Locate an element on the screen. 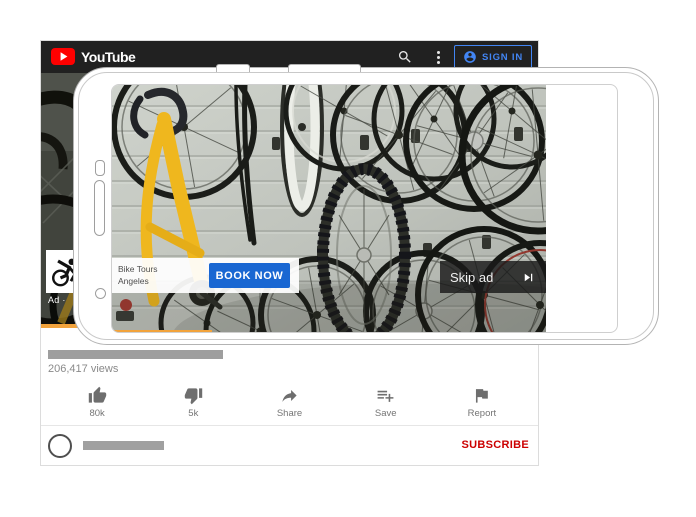 This screenshot has height=517, width=696. subscribe-button: SUBSCRIBE is located at coordinates (496, 445).